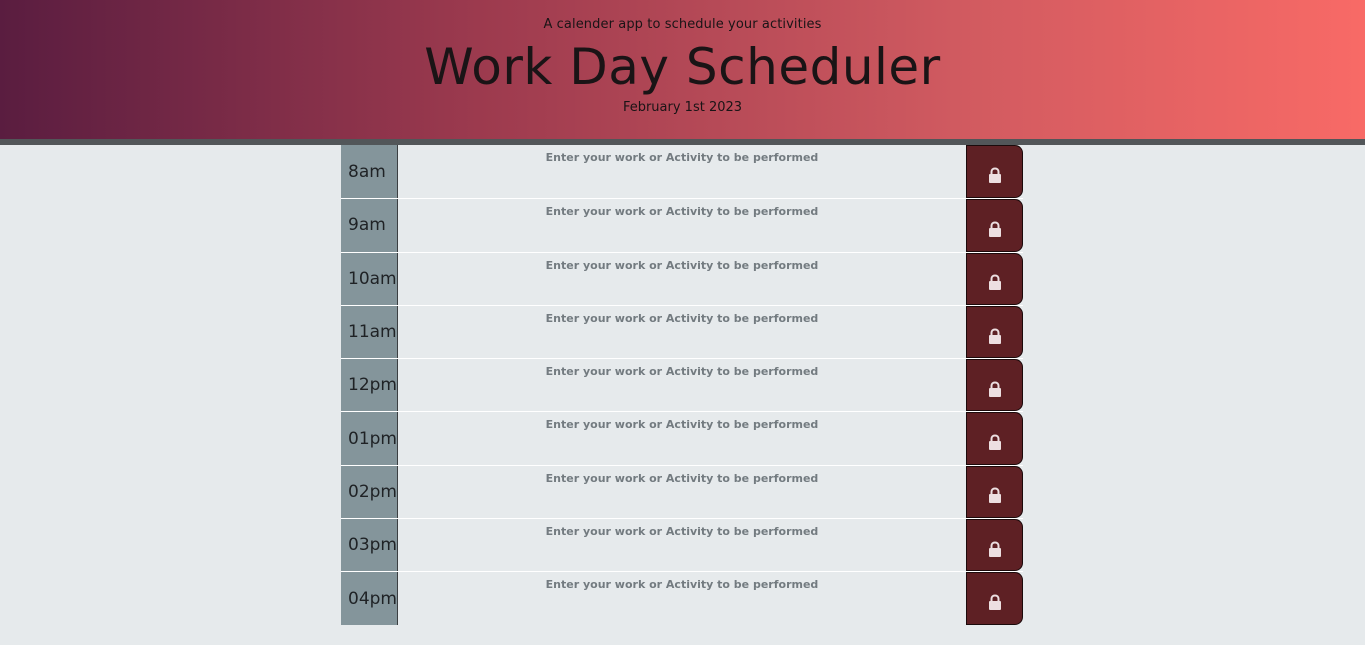 Image resolution: width=1365 pixels, height=645 pixels. I want to click on hour-label: 02pm, so click(369, 492).